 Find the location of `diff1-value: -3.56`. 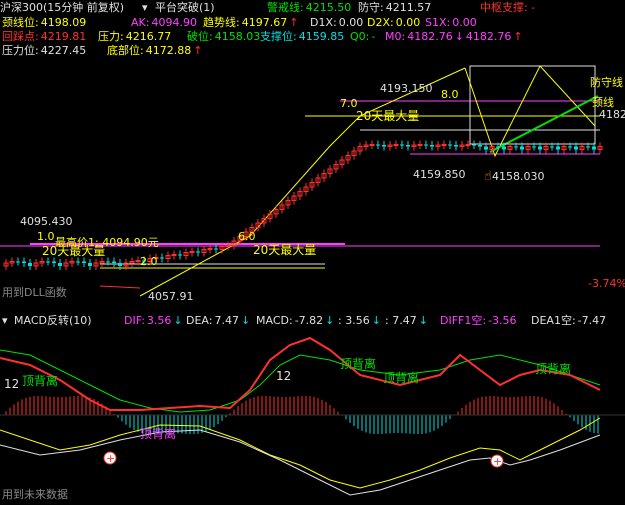

diff1-value: -3.56 is located at coordinates (502, 320).